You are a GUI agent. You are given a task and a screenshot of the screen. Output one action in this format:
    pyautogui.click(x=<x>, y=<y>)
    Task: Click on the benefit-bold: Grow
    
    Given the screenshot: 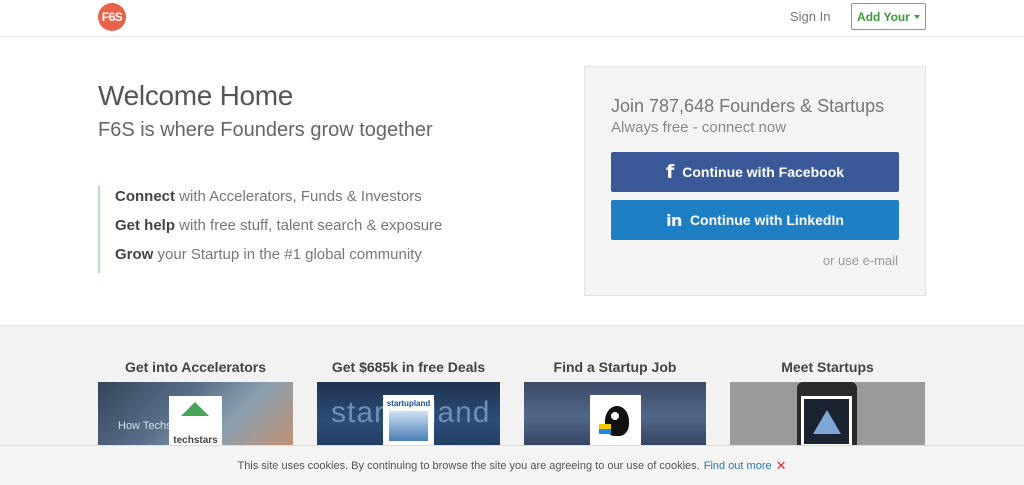 What is the action you would take?
    pyautogui.click(x=134, y=254)
    